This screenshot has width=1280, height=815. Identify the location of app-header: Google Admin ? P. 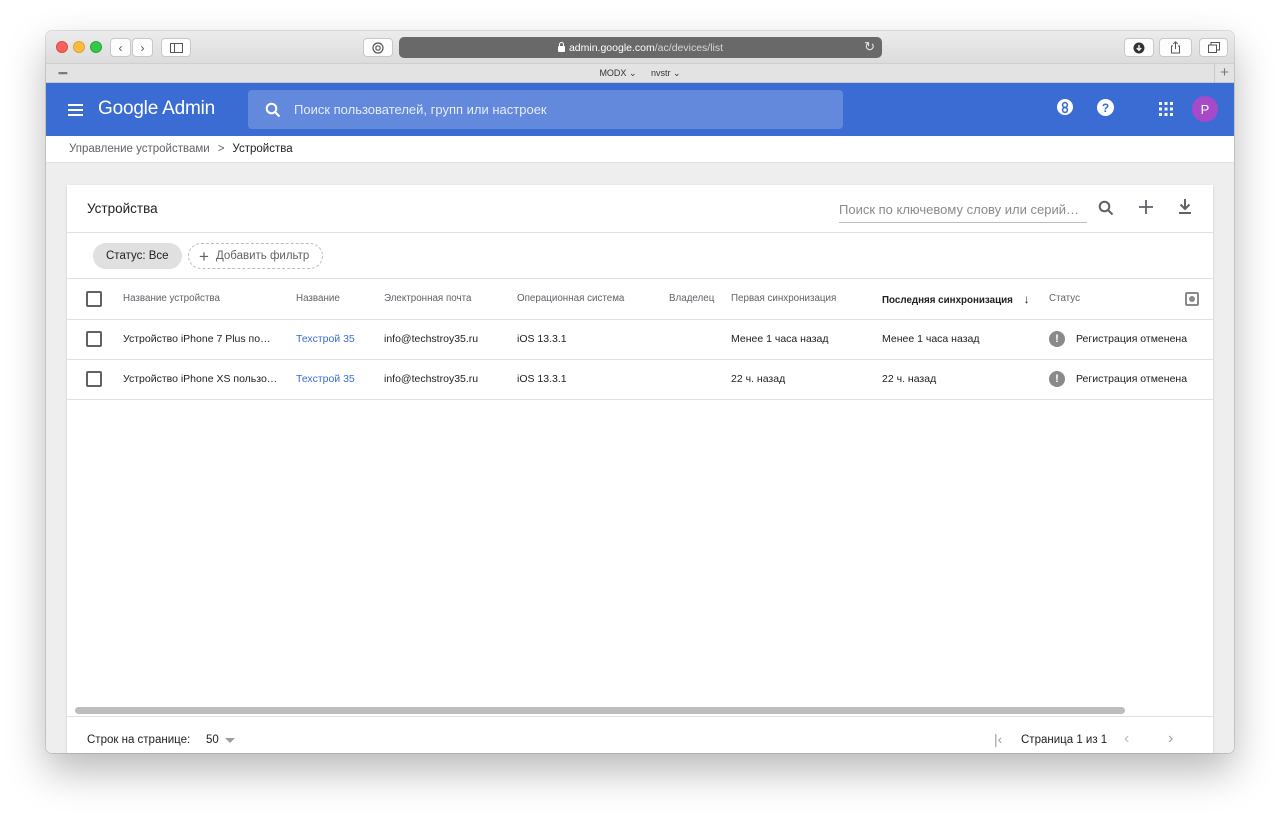
(640, 109).